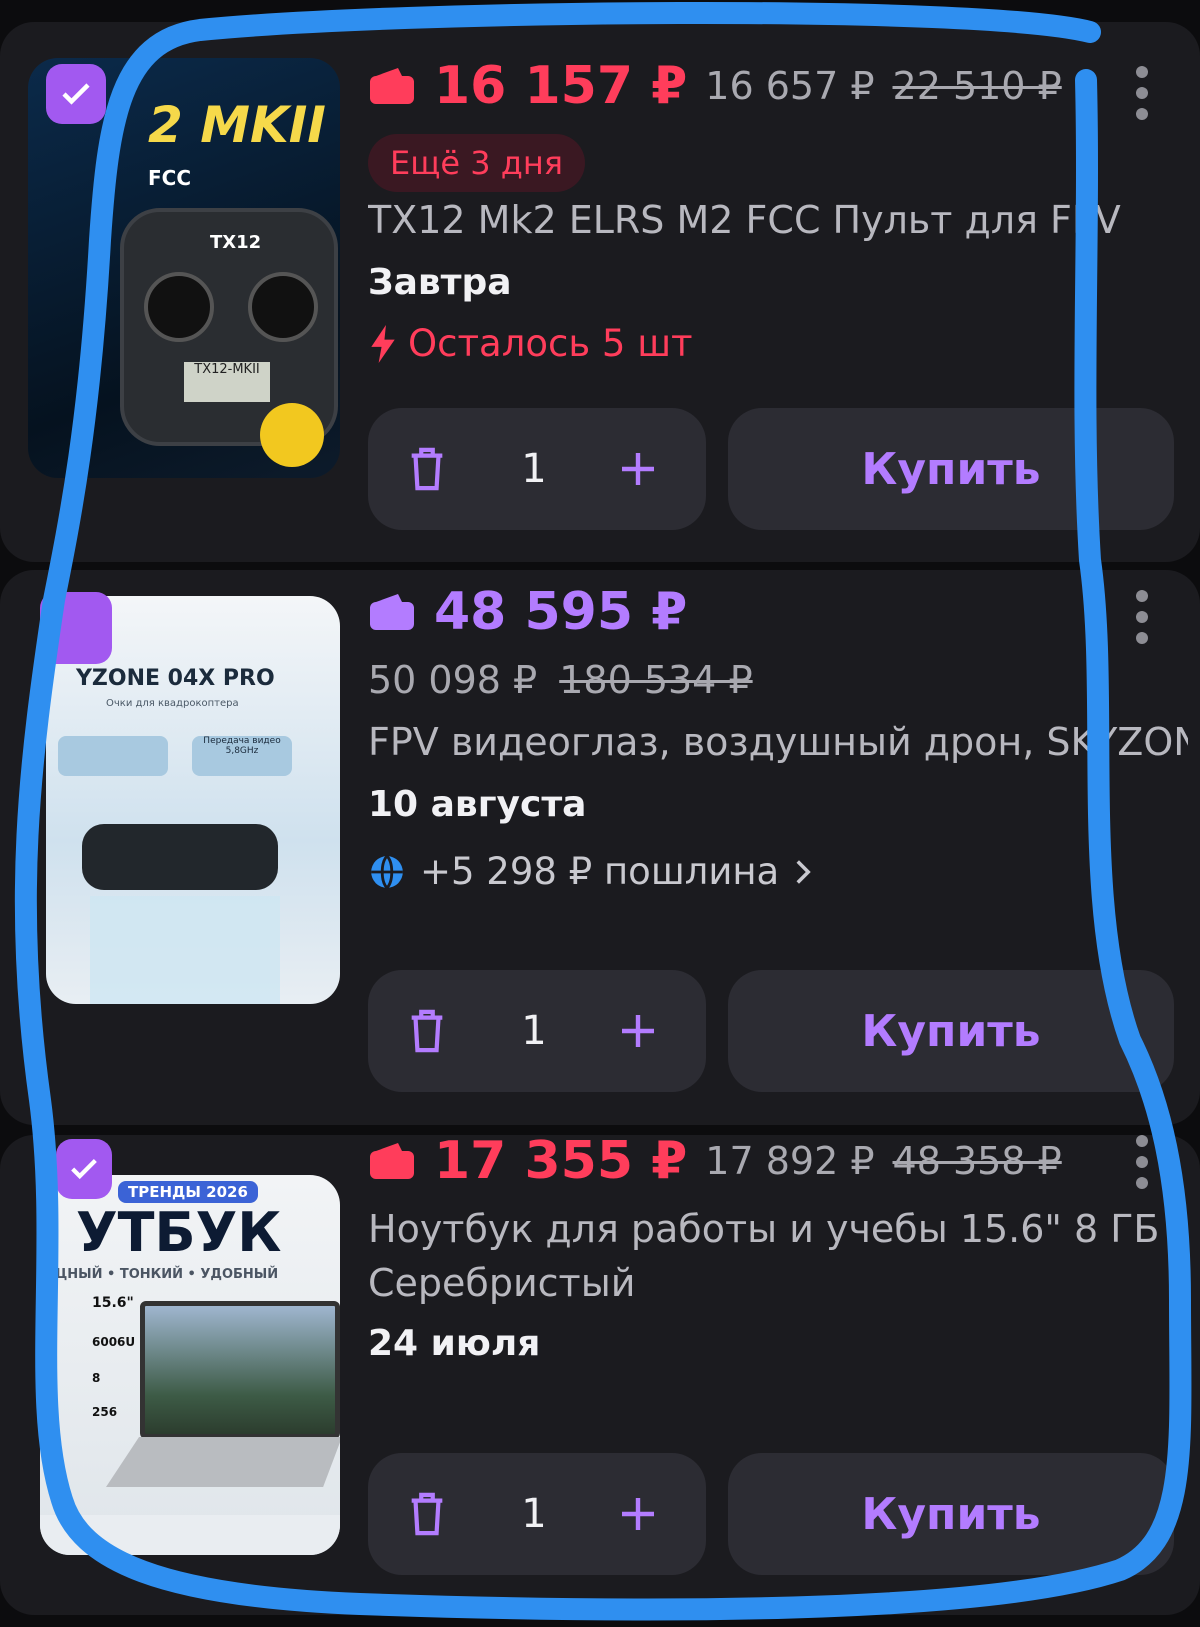  What do you see at coordinates (477, 804) in the screenshot?
I see `delivery-date: 10 августа` at bounding box center [477, 804].